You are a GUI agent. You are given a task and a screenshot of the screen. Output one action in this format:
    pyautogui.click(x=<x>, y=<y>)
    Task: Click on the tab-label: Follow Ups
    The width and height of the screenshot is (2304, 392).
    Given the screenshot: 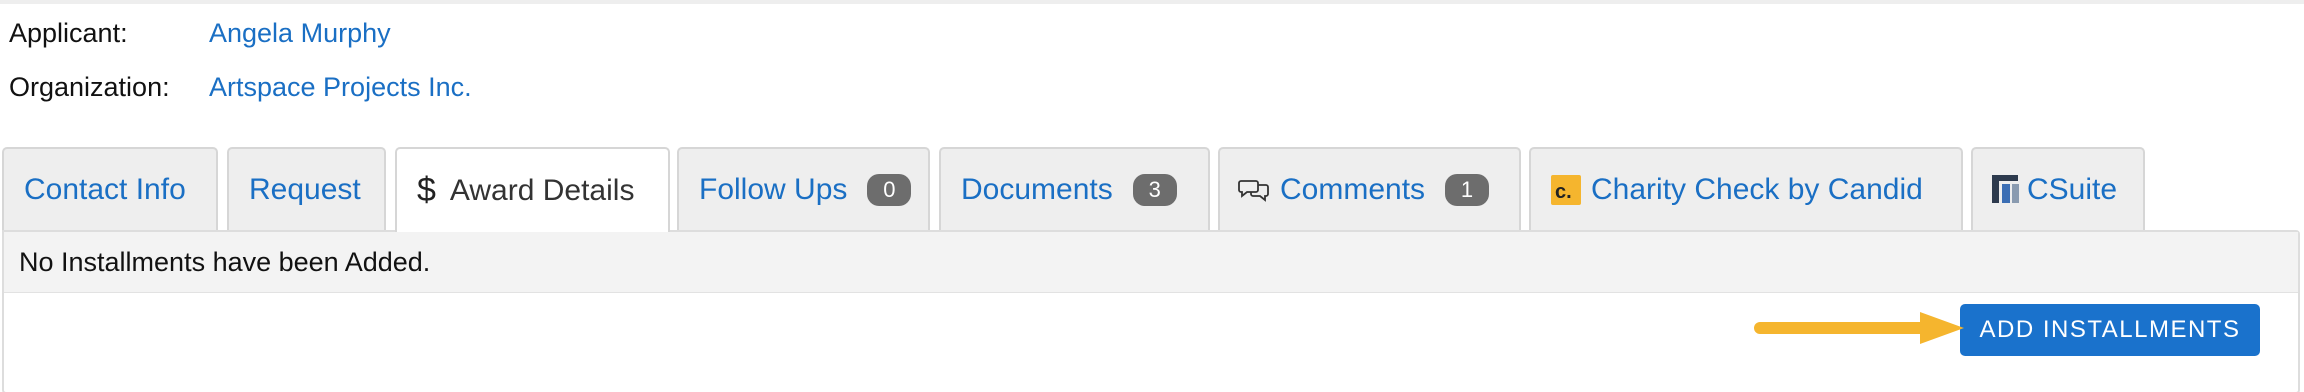 What is the action you would take?
    pyautogui.click(x=773, y=189)
    